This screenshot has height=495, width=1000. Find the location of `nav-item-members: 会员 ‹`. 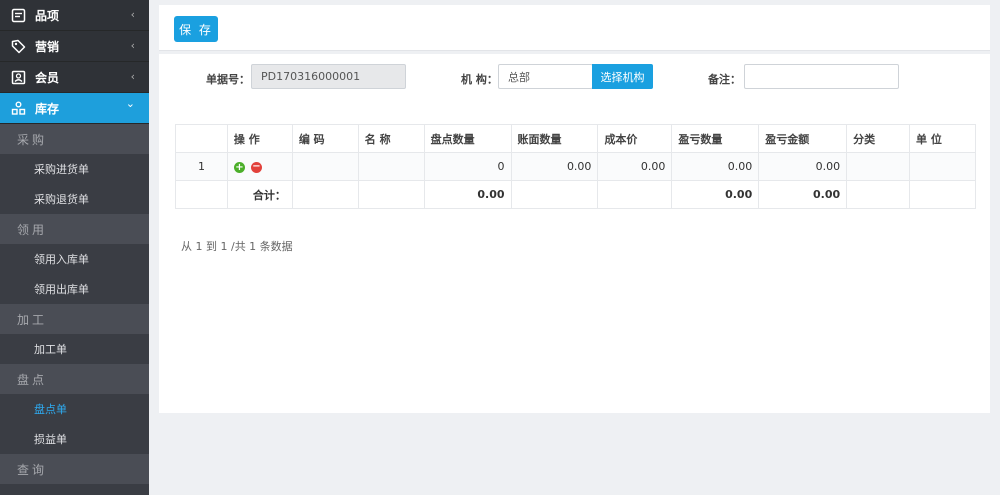

nav-item-members: 会员 ‹ is located at coordinates (74, 77).